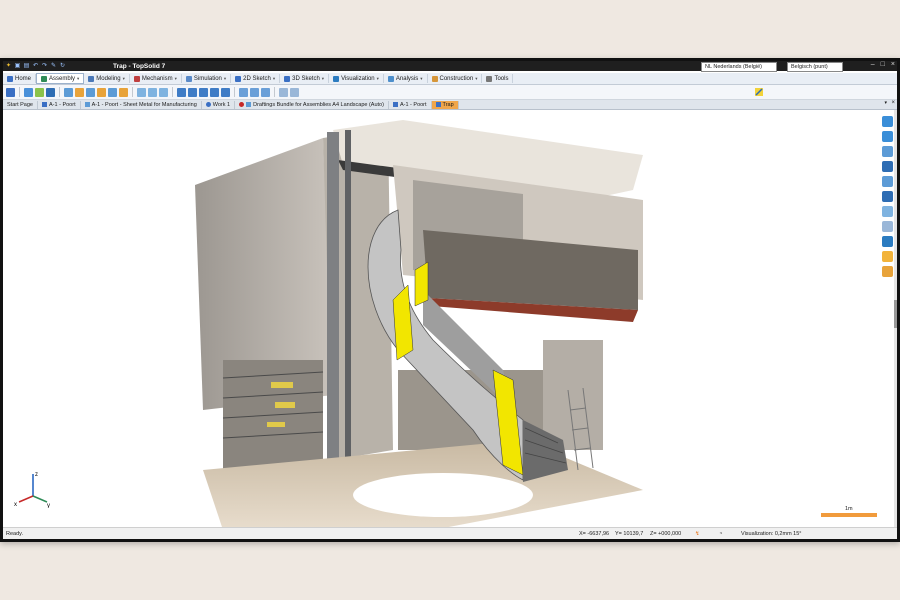 This screenshot has width=900, height=600. What do you see at coordinates (498, 78) in the screenshot?
I see `tab-tools: Tools` at bounding box center [498, 78].